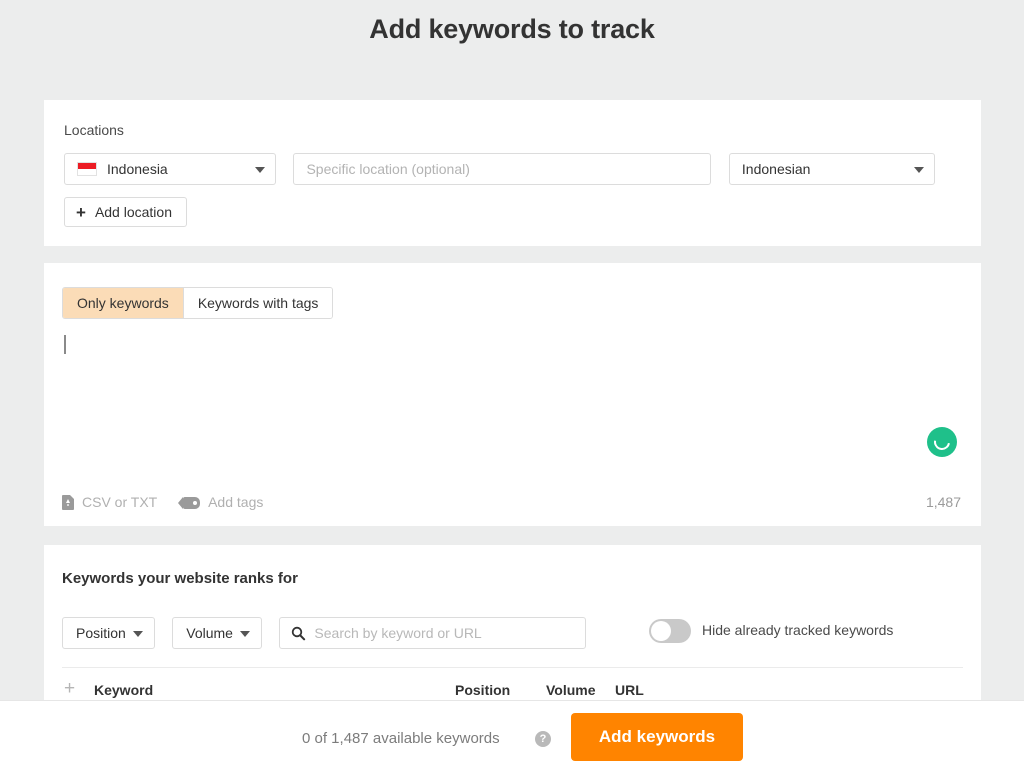 Image resolution: width=1024 pixels, height=779 pixels. I want to click on specific-location-input: Specific location (optional), so click(502, 169).